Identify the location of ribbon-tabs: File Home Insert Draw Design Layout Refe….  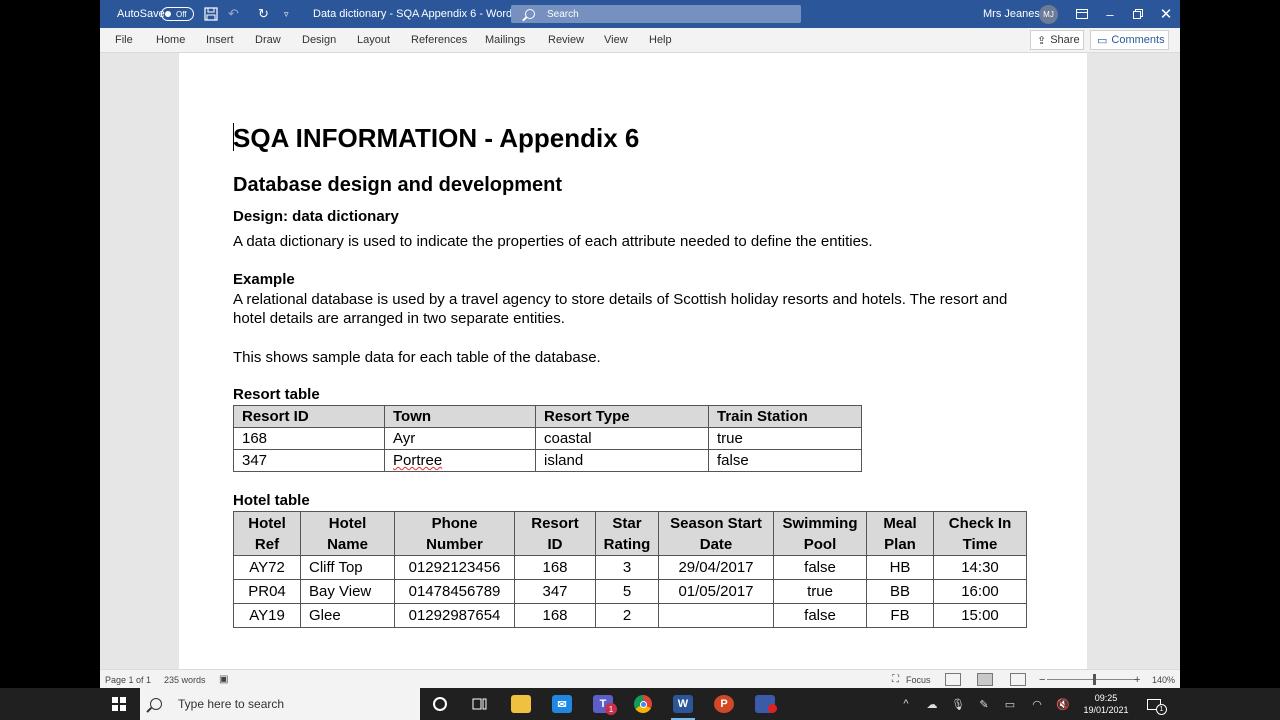
(640, 40).